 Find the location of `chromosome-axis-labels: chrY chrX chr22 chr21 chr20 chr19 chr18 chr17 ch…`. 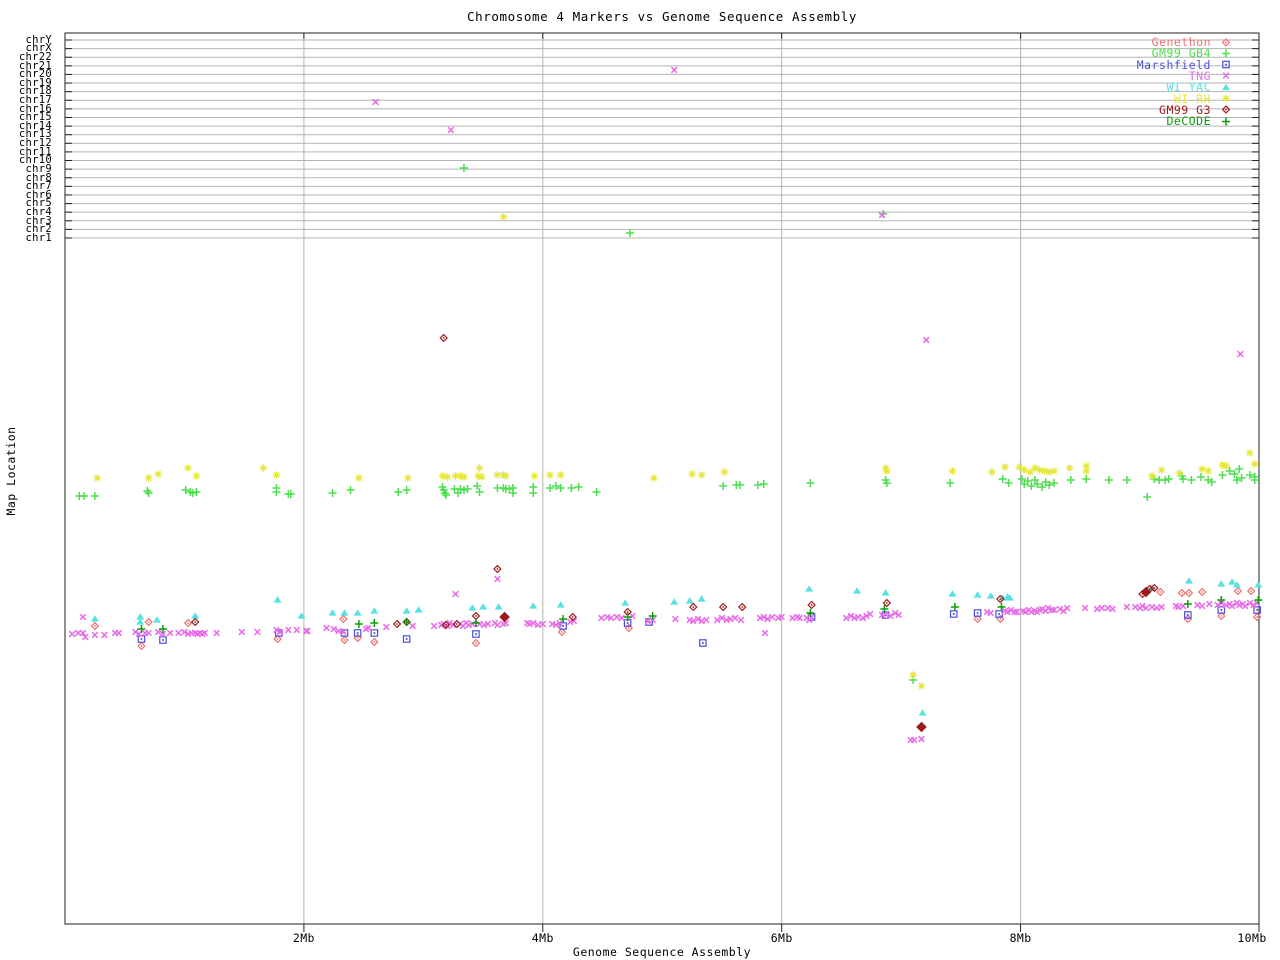

chromosome-axis-labels: chrY chrX chr22 chr21 chr20 chr19 chr18 chr17 ch… is located at coordinates (29, 150).